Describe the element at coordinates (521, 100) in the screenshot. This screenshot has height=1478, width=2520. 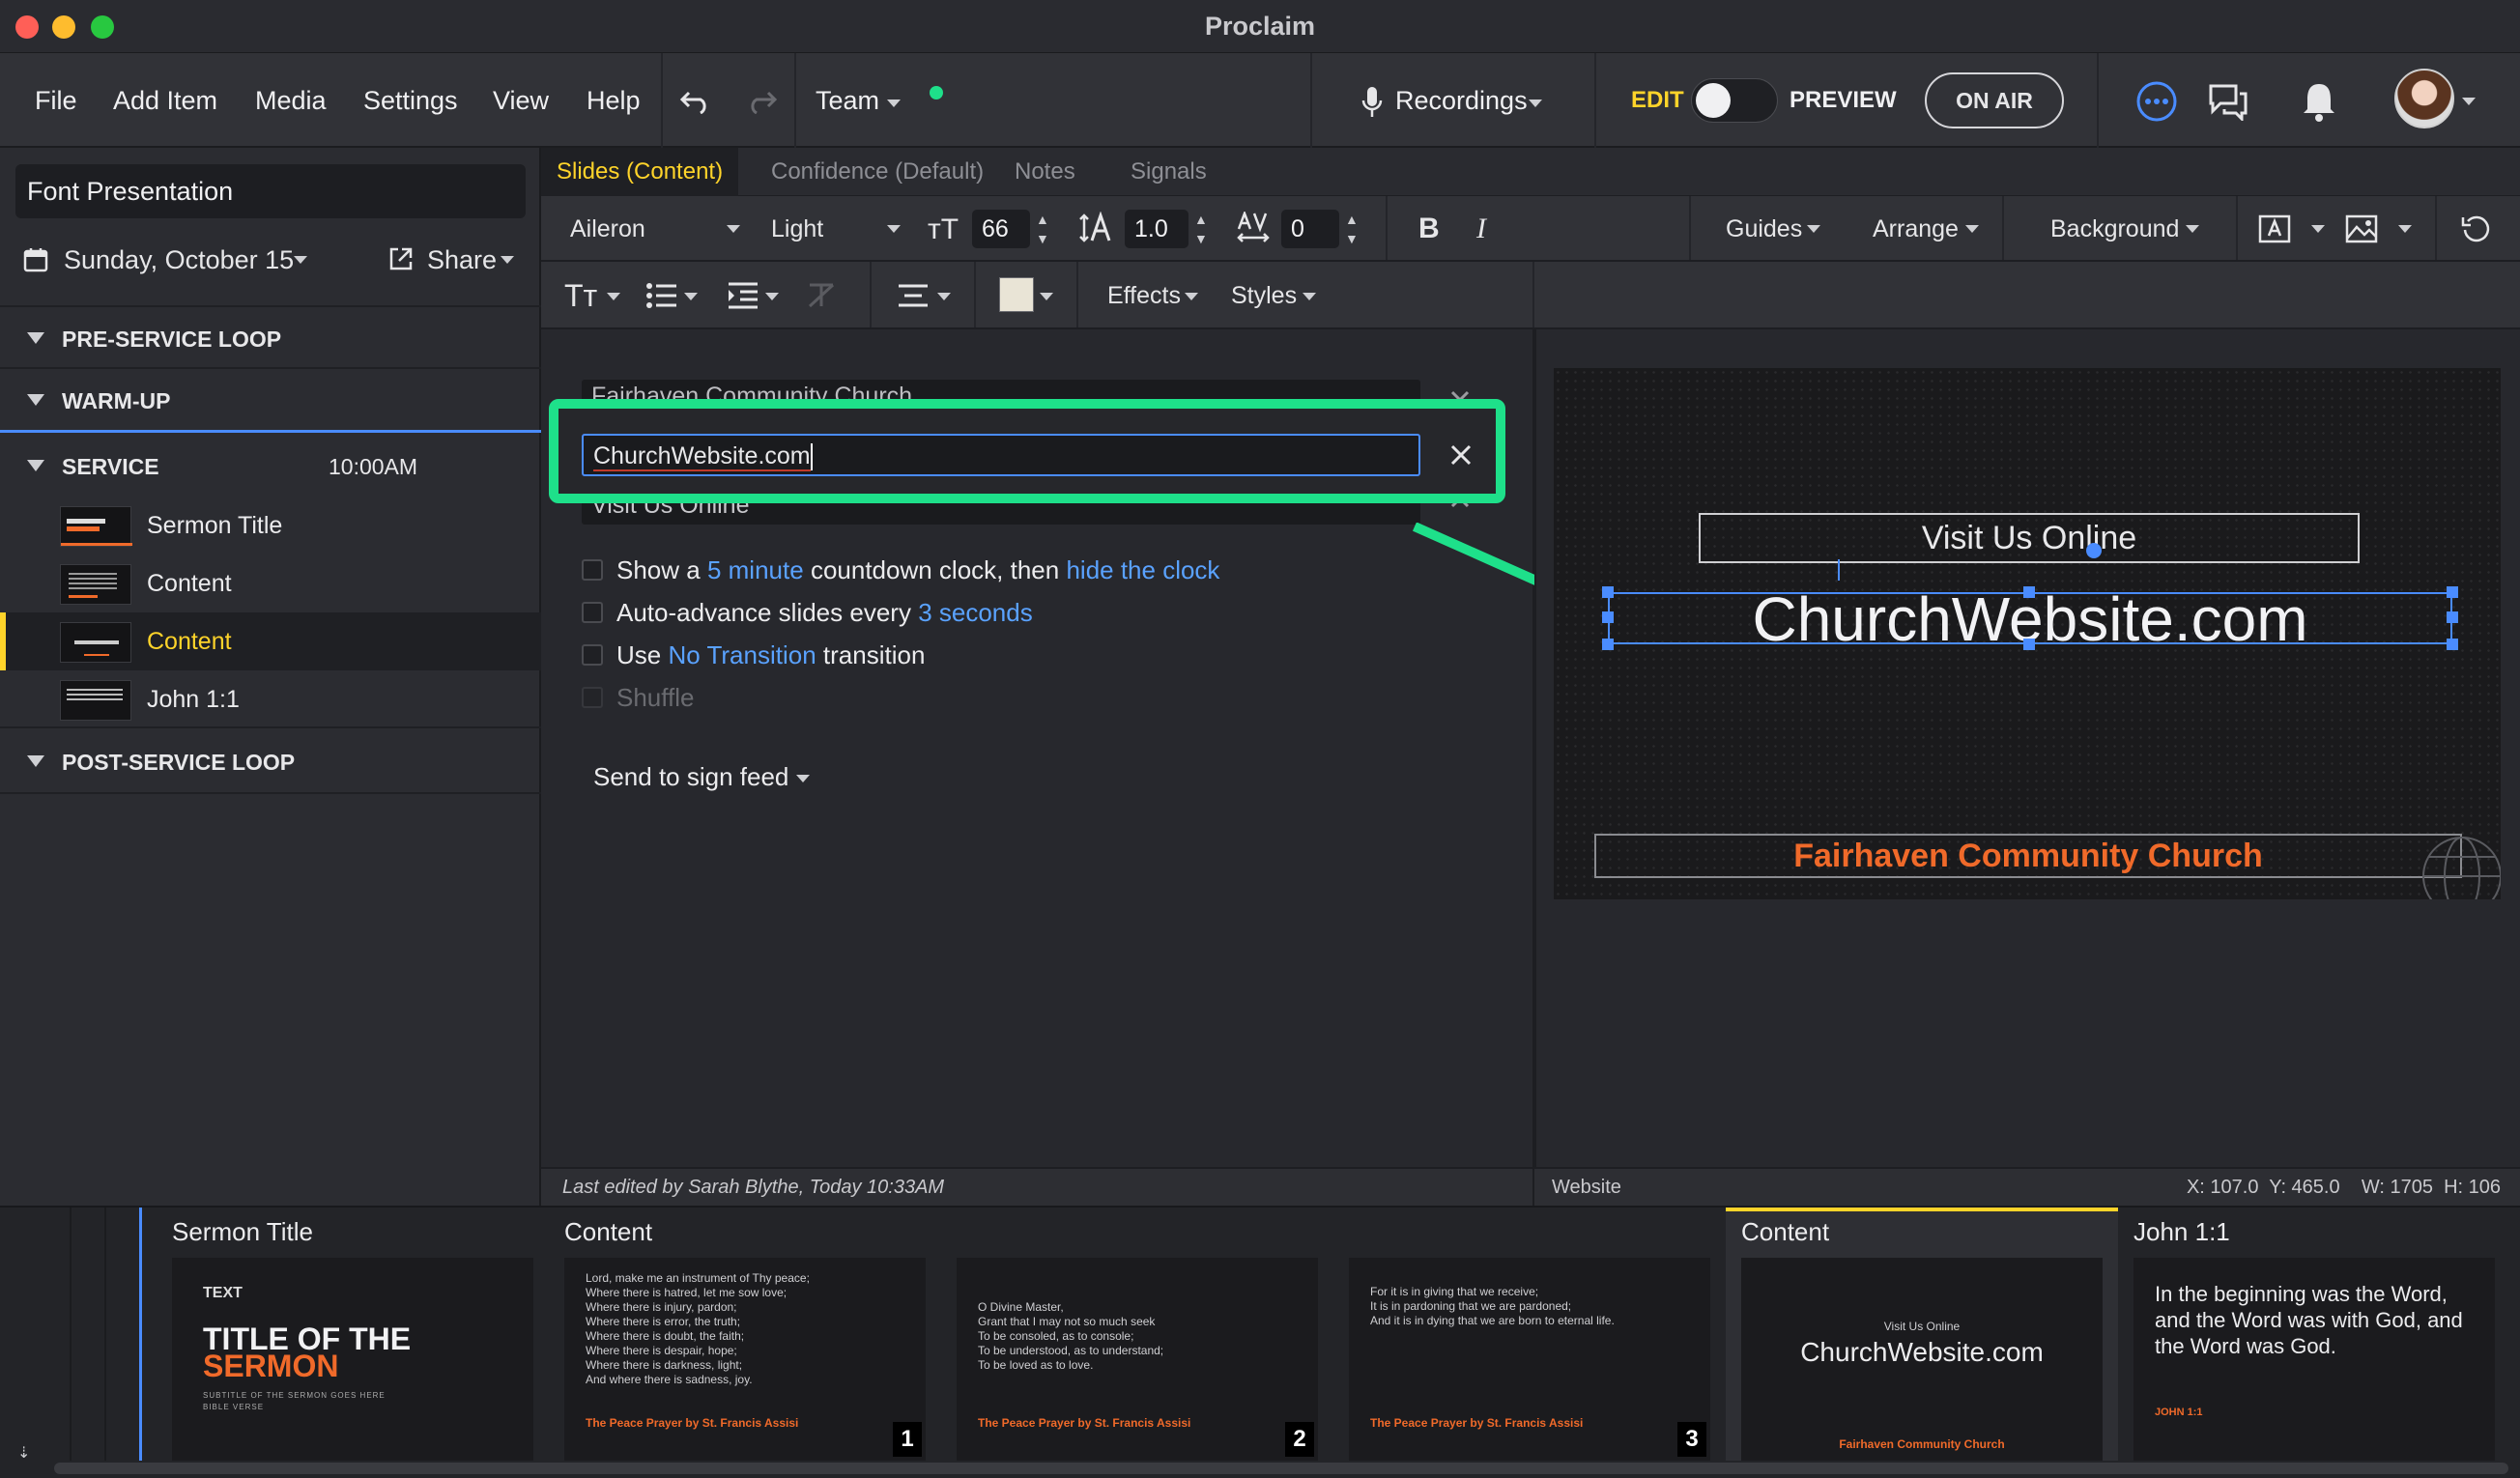
I see `menu-view: View` at that location.